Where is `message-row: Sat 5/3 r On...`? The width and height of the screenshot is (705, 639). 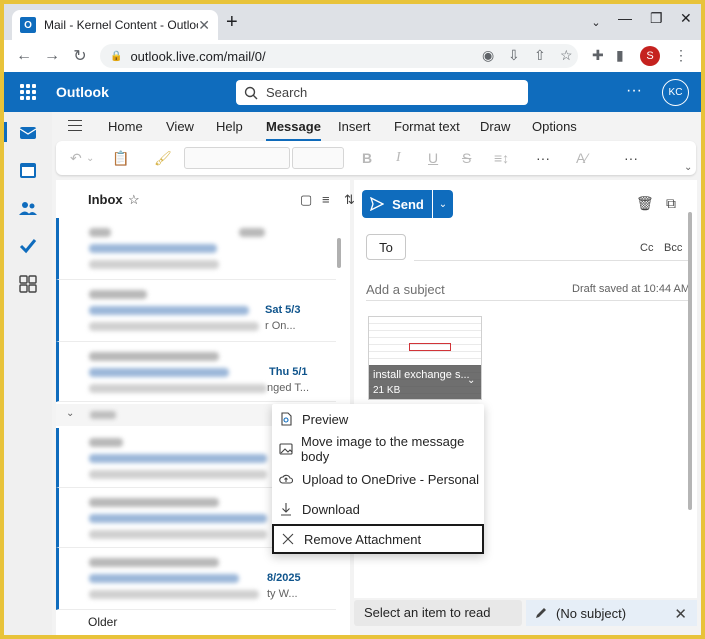 message-row: Sat 5/3 r On... is located at coordinates (196, 311).